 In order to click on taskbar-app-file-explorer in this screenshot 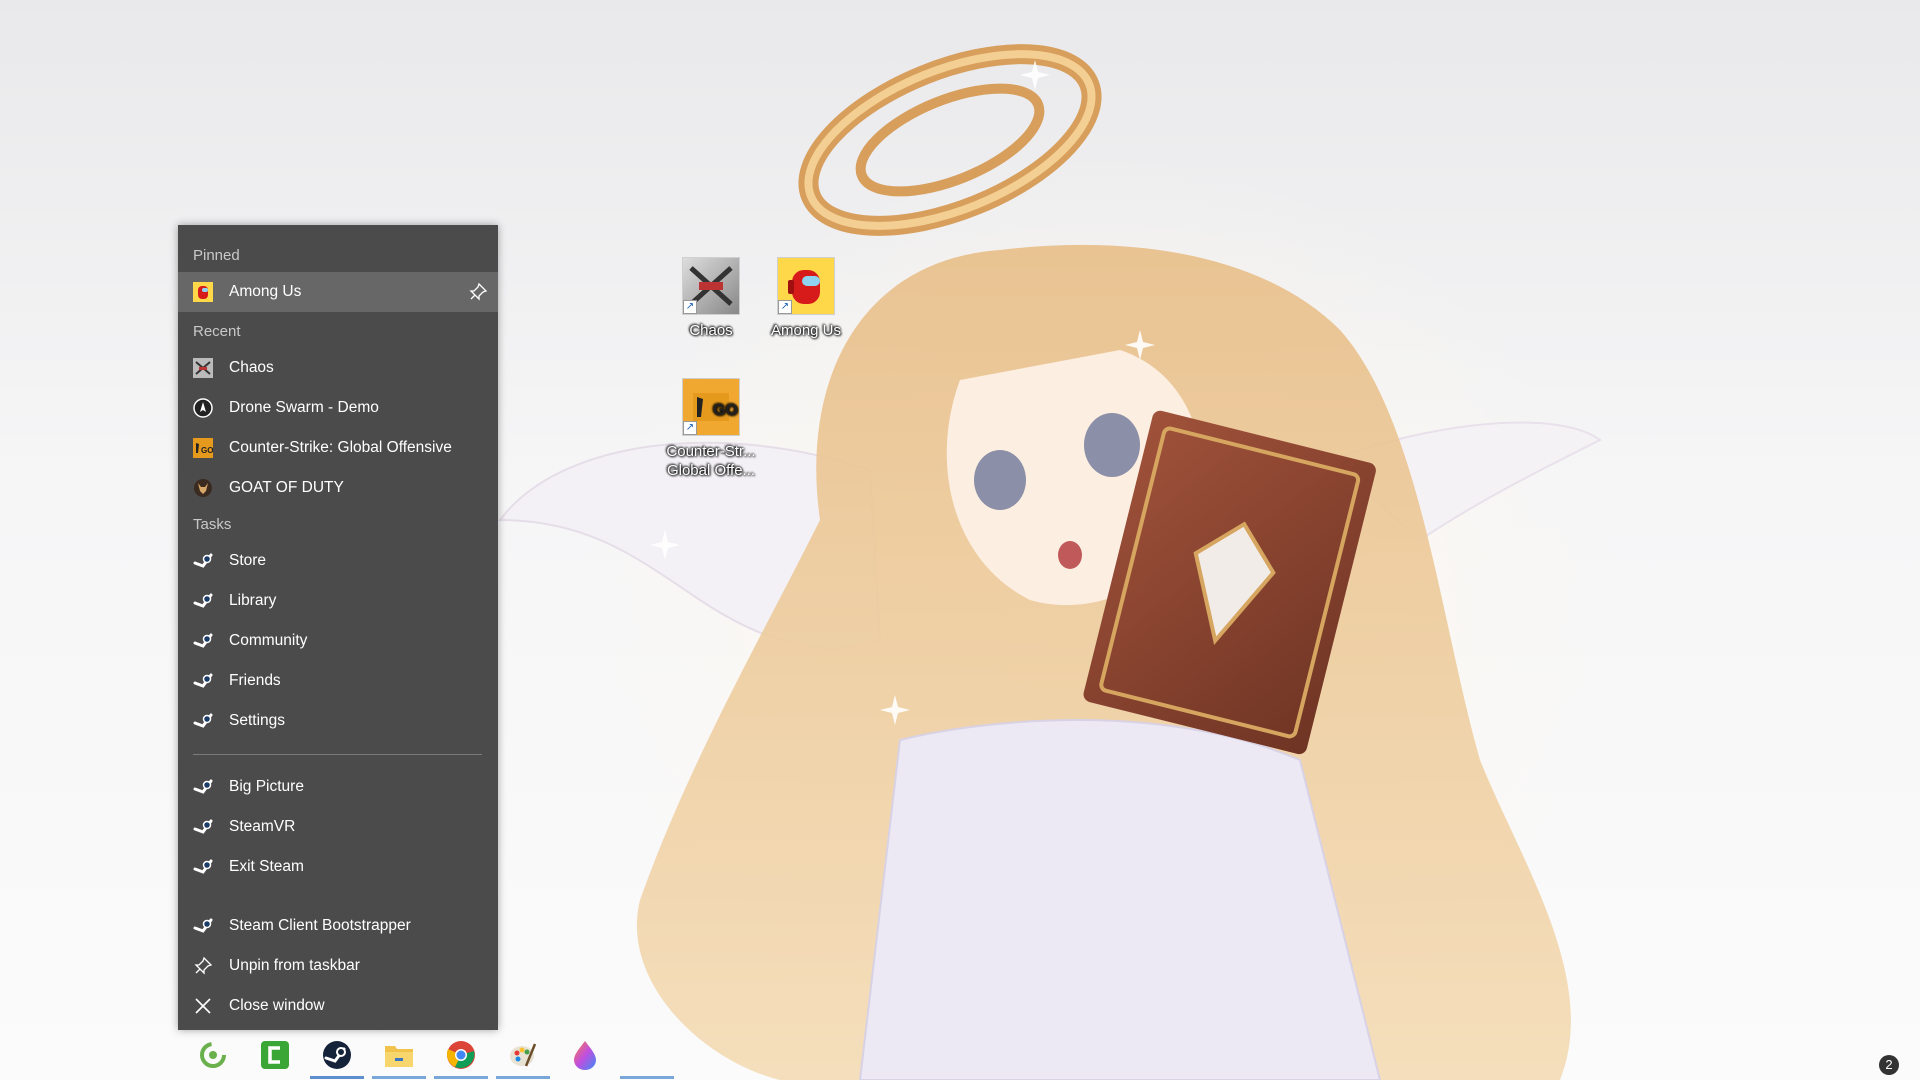, I will do `click(399, 1055)`.